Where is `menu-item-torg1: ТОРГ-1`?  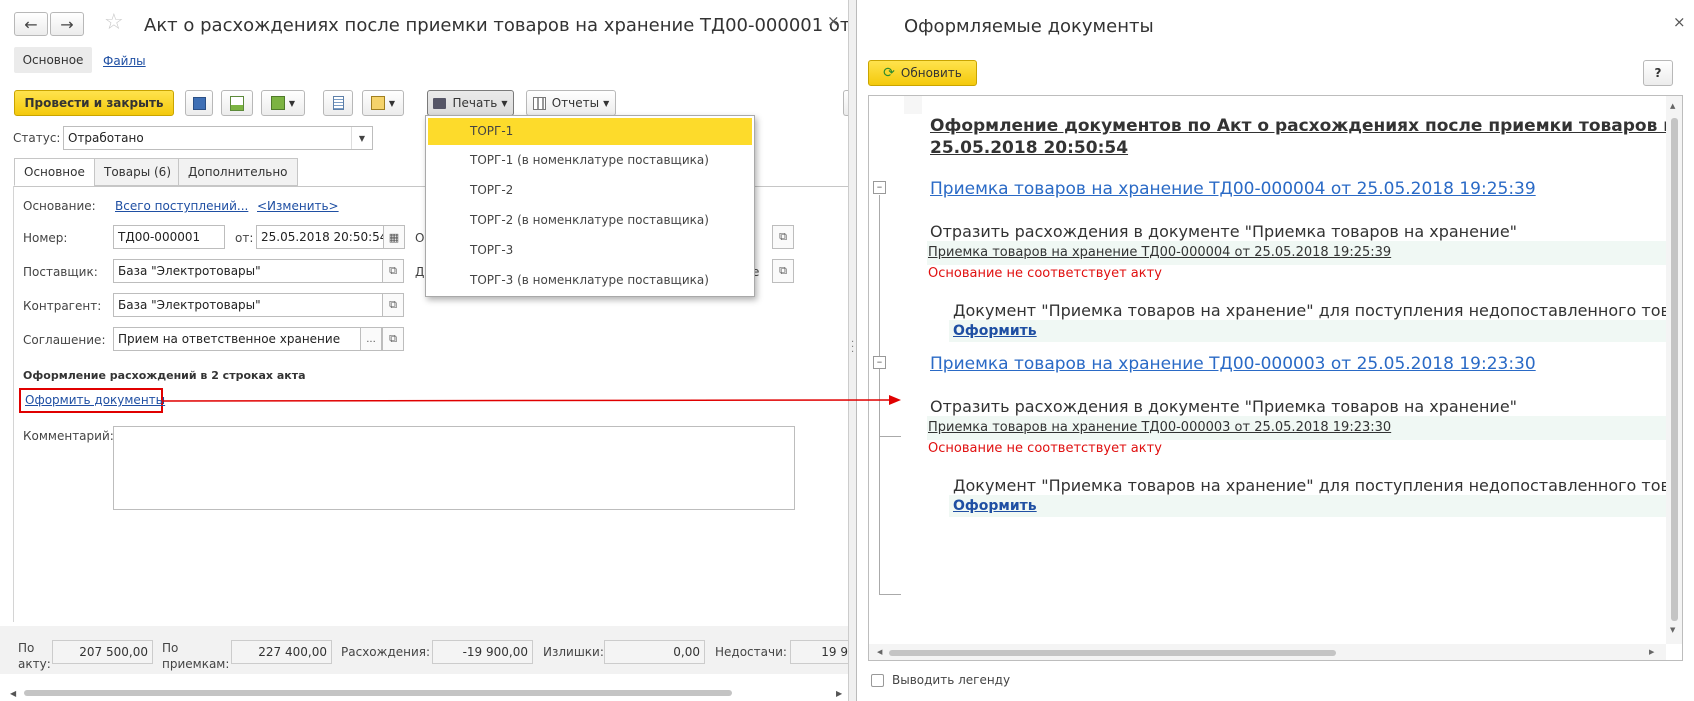
menu-item-torg1: ТОРГ-1 is located at coordinates (590, 131).